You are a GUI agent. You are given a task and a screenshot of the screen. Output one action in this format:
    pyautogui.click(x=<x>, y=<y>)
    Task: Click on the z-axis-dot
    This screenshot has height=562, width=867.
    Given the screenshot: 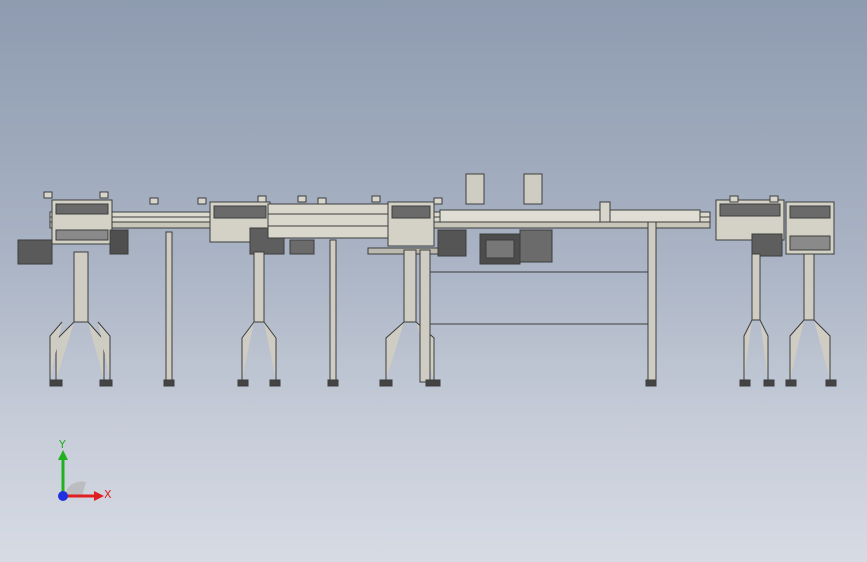 What is the action you would take?
    pyautogui.click(x=63, y=496)
    